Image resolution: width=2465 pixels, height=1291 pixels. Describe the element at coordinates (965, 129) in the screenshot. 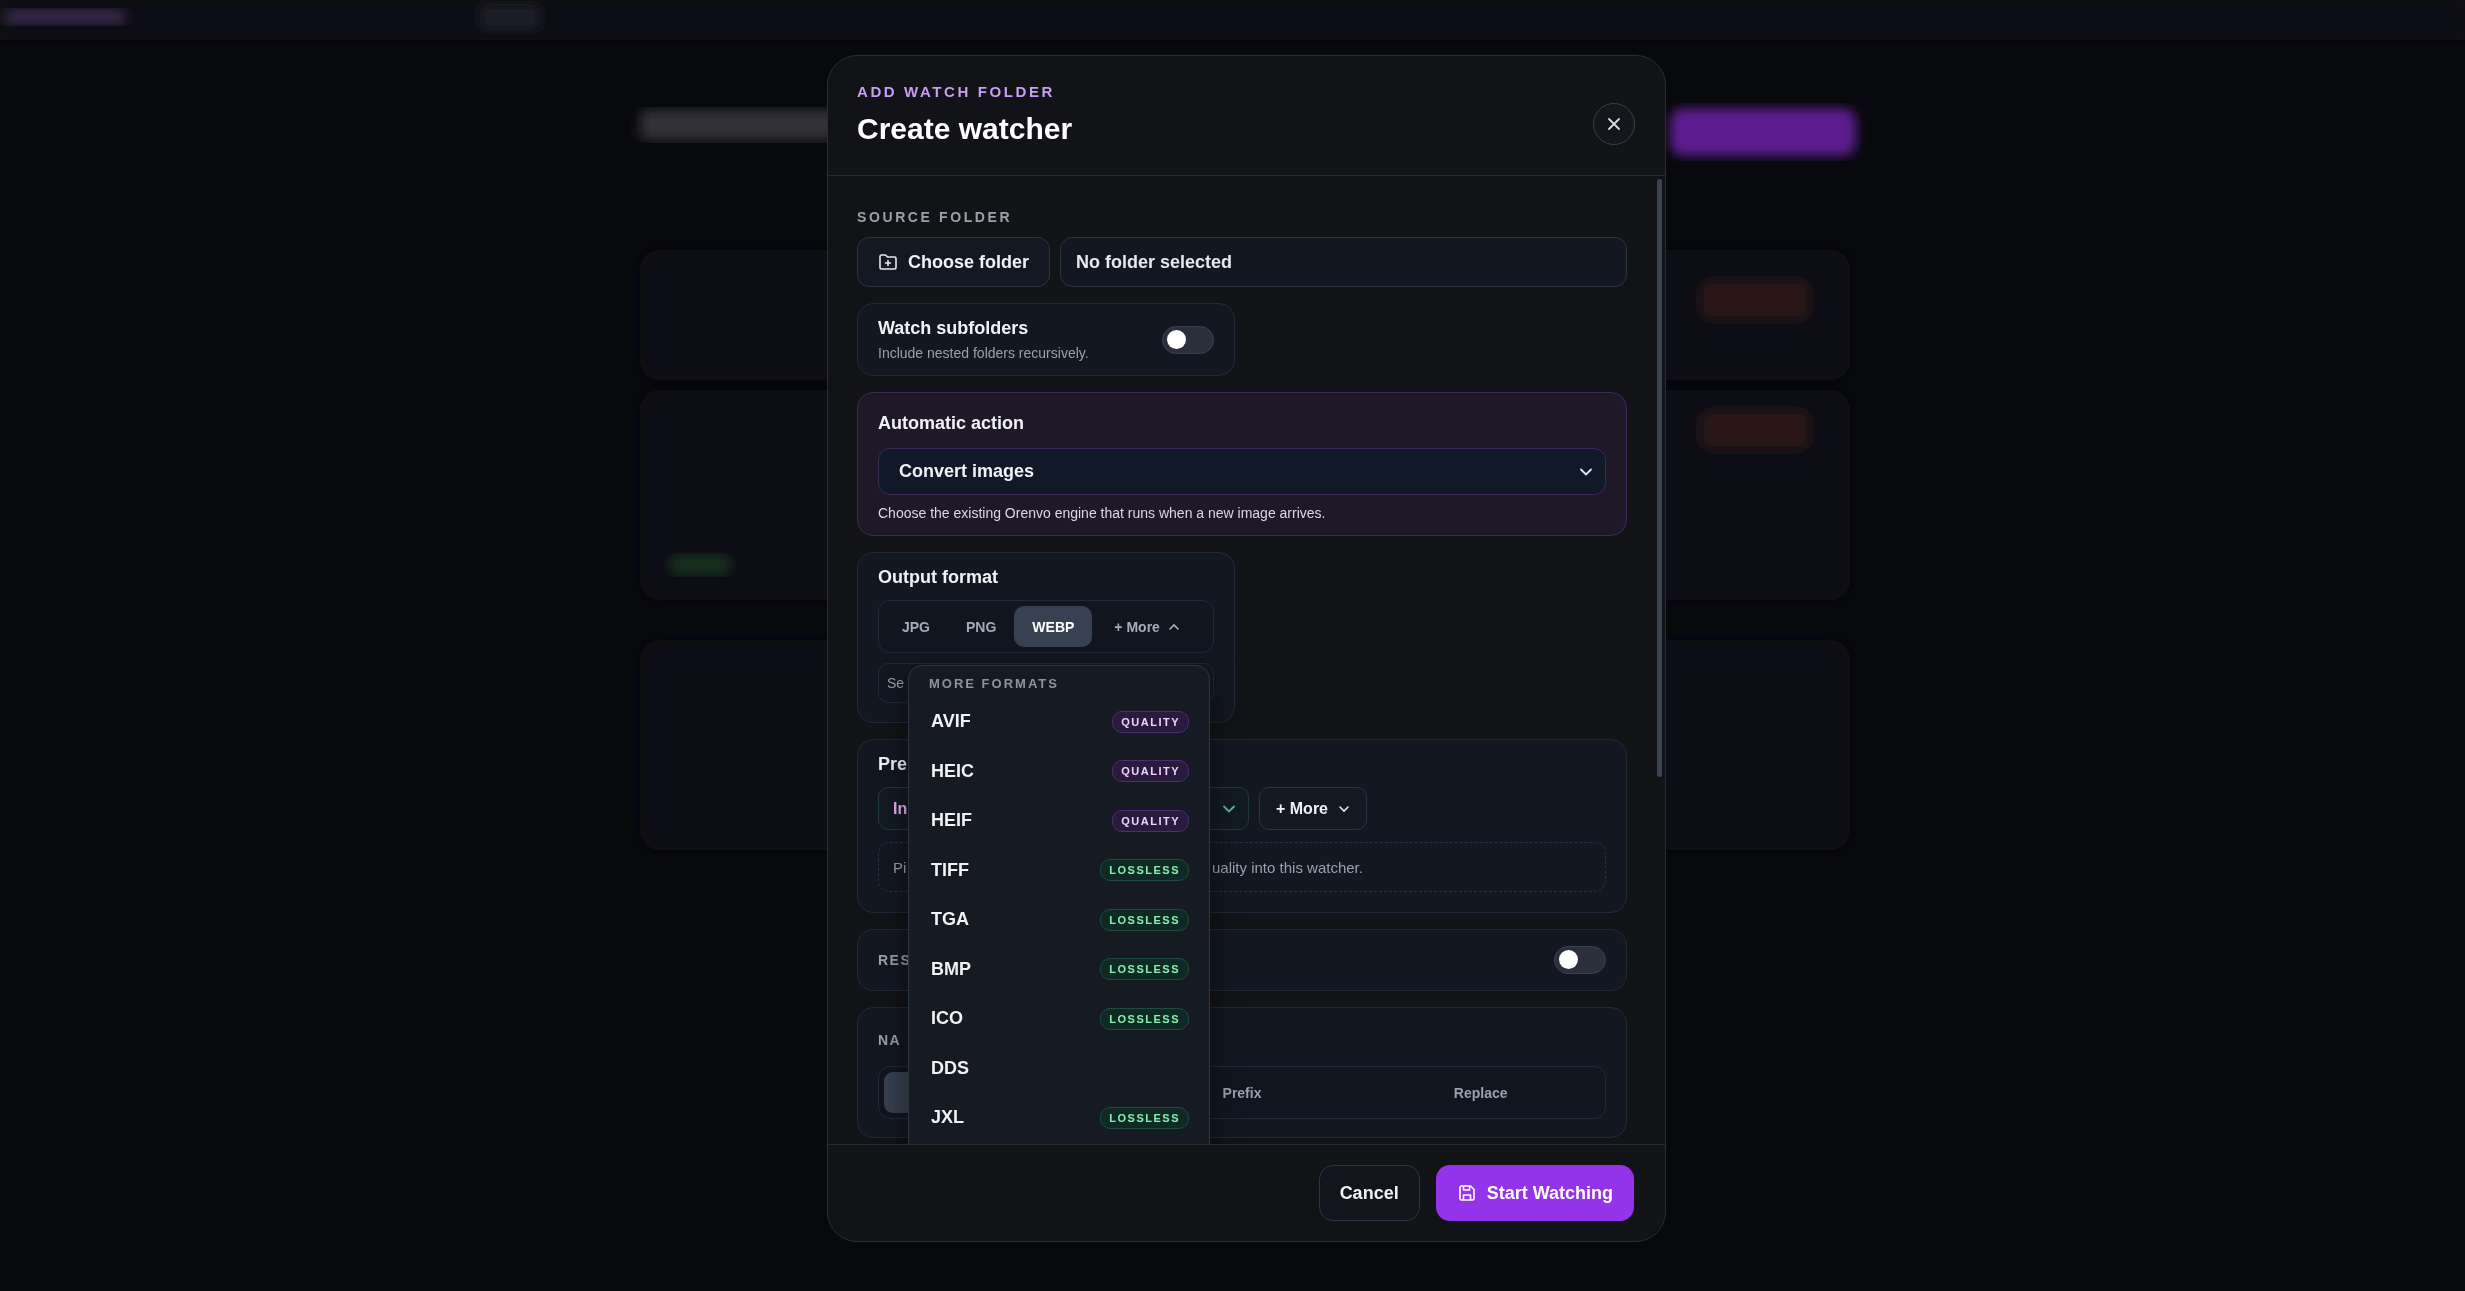

I see `dialog-title: Create watcher` at that location.